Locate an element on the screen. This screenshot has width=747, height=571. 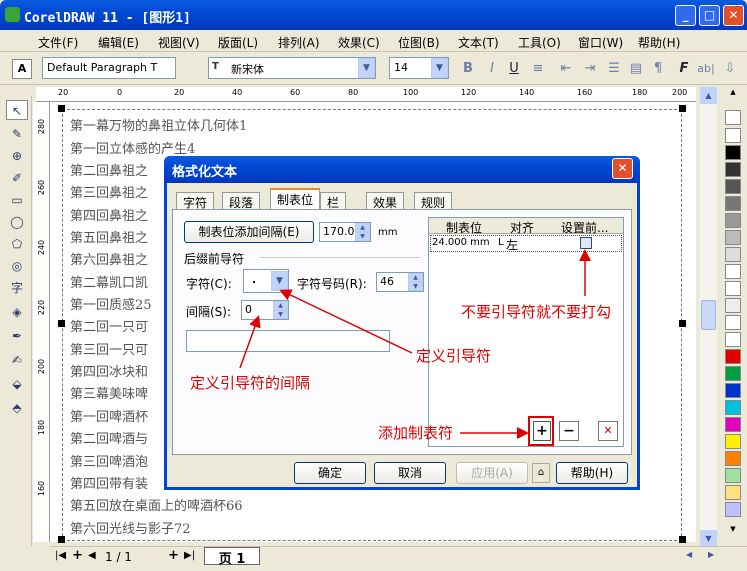
annotation-define-leader: 定义引导符 is located at coordinates (454, 356).